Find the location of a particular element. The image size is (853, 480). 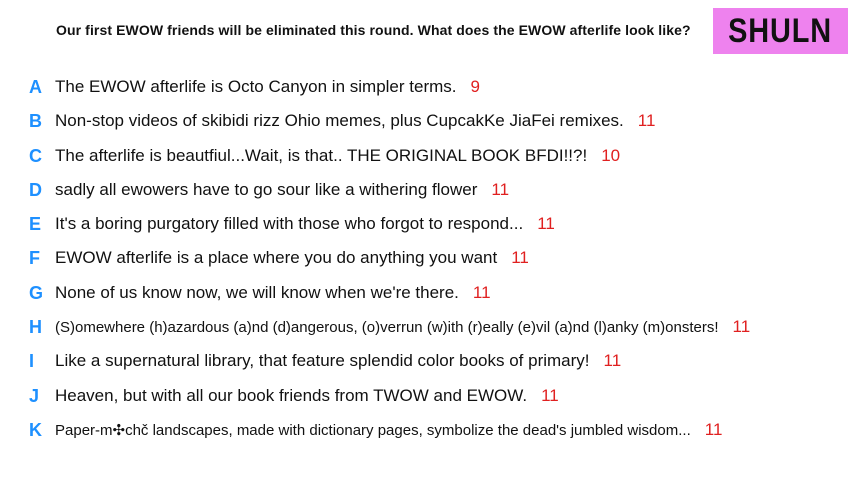

response-letter: I is located at coordinates (32, 360).